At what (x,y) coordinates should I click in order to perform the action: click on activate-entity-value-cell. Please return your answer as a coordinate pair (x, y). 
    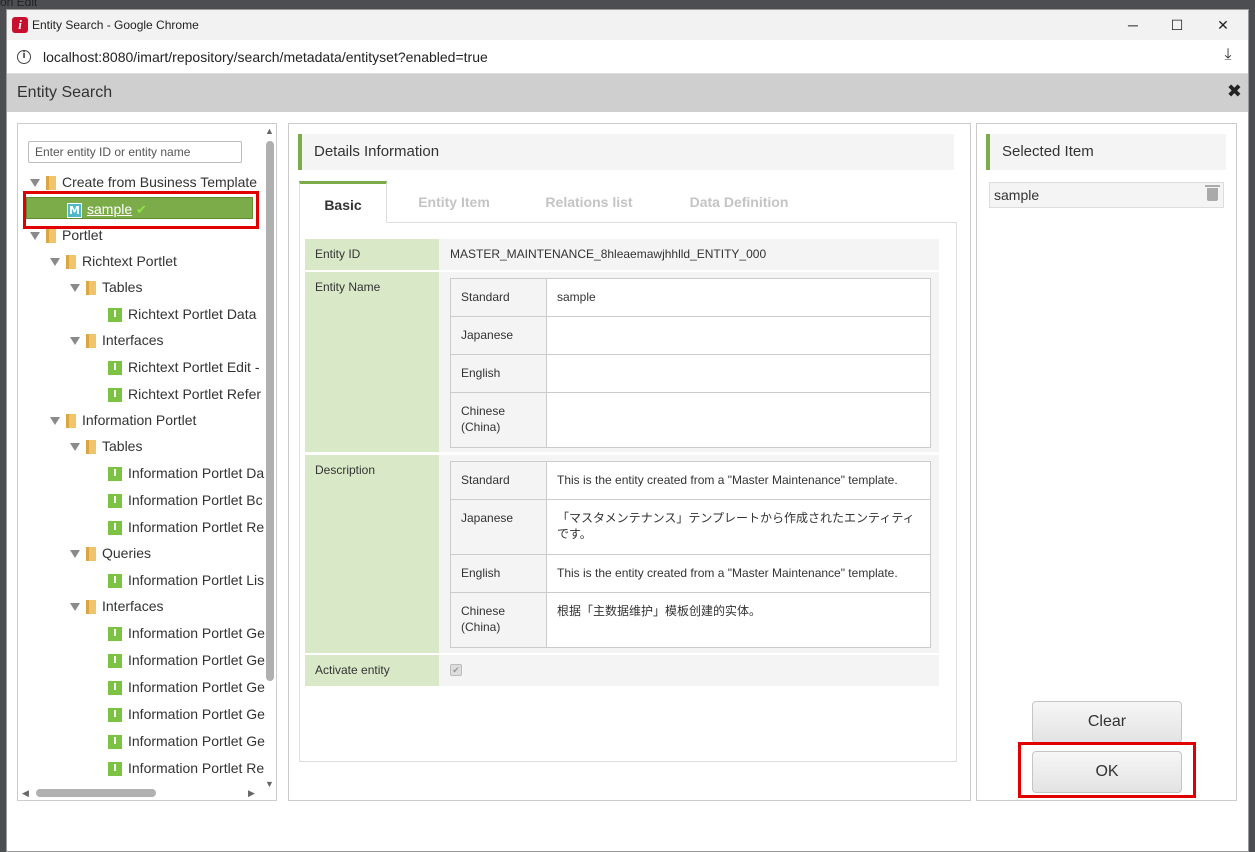
    Looking at the image, I should click on (689, 670).